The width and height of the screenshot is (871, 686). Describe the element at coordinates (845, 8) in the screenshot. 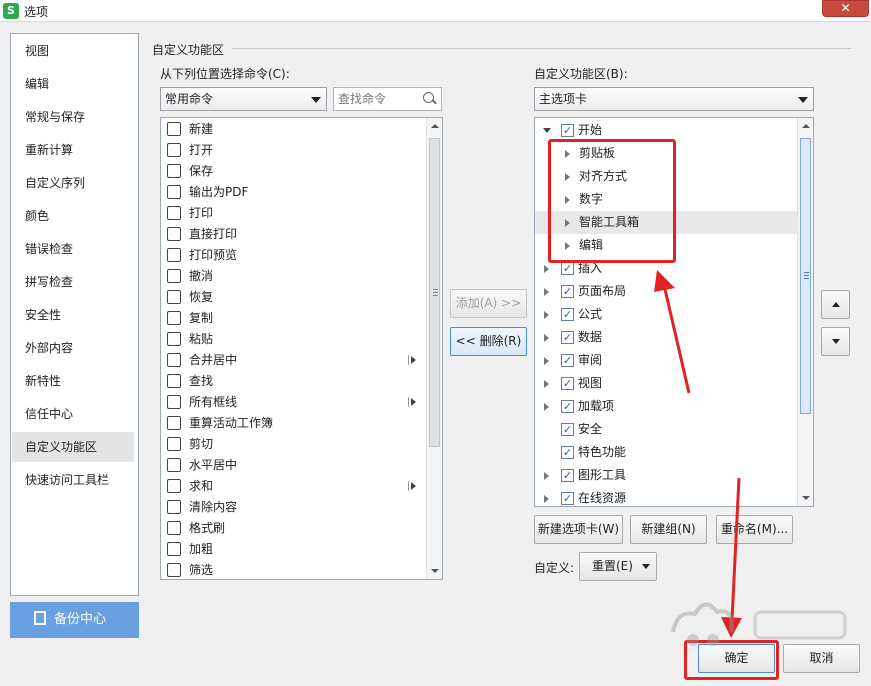

I see `close-button: ✕` at that location.